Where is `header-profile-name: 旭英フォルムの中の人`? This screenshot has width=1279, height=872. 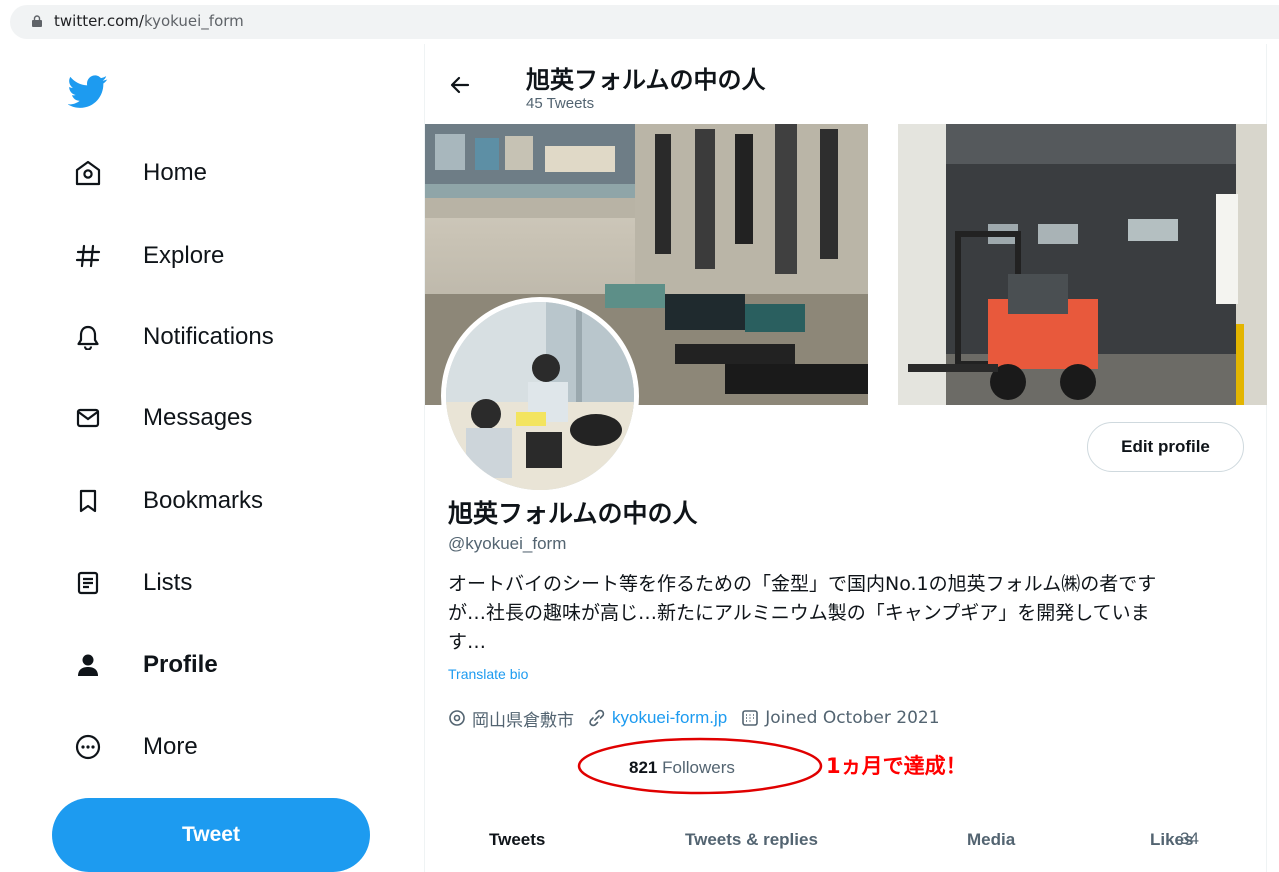
header-profile-name: 旭英フォルムの中の人 is located at coordinates (646, 80).